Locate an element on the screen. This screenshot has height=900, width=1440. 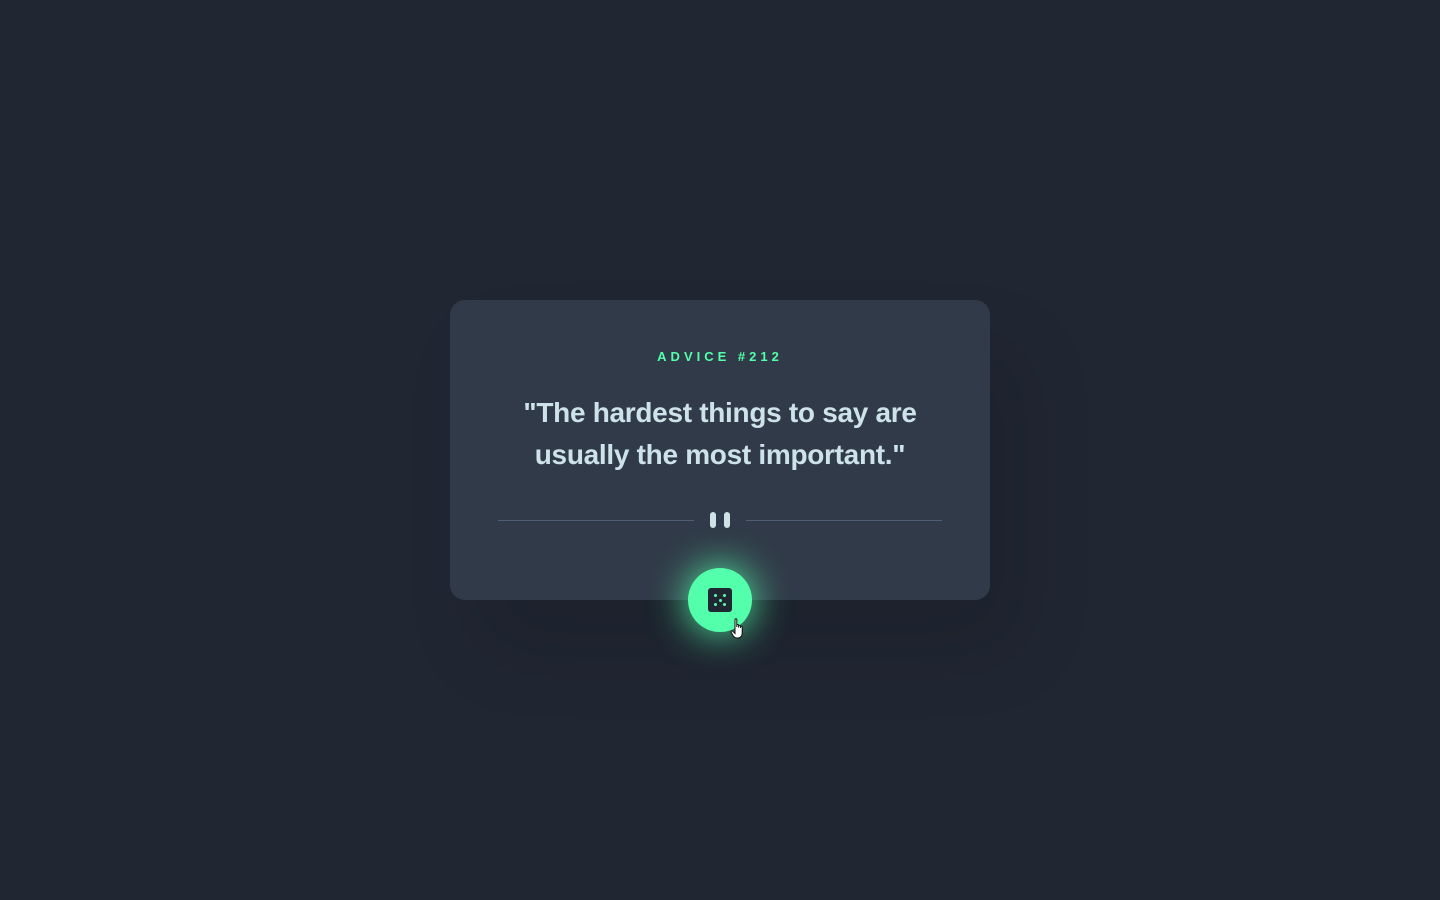
dice-icon is located at coordinates (720, 600).